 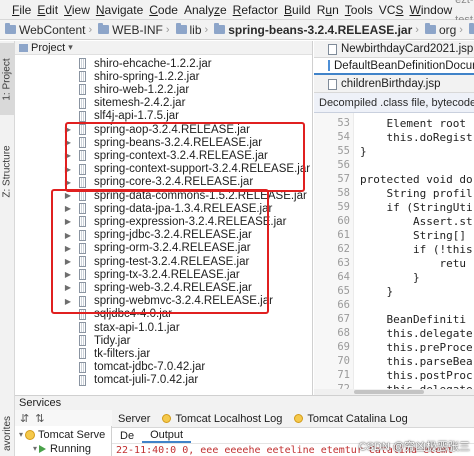 What do you see at coordinates (163, 340) in the screenshot?
I see `tree-item: ▶Tidy.jar` at bounding box center [163, 340].